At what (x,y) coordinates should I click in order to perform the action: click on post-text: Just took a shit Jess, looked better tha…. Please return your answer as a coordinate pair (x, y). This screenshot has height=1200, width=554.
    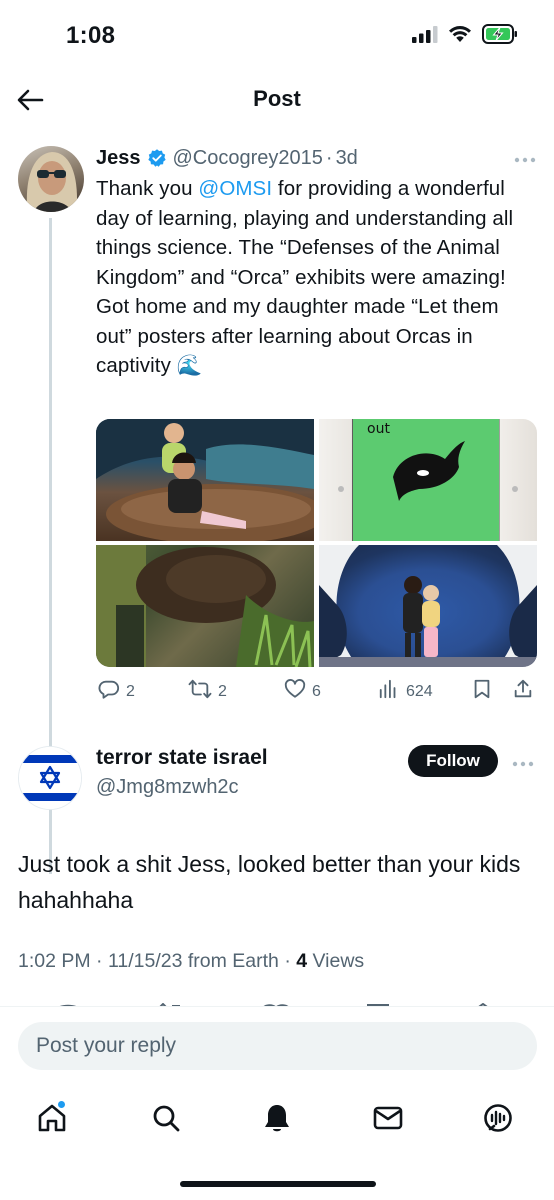
    Looking at the image, I should click on (269, 882).